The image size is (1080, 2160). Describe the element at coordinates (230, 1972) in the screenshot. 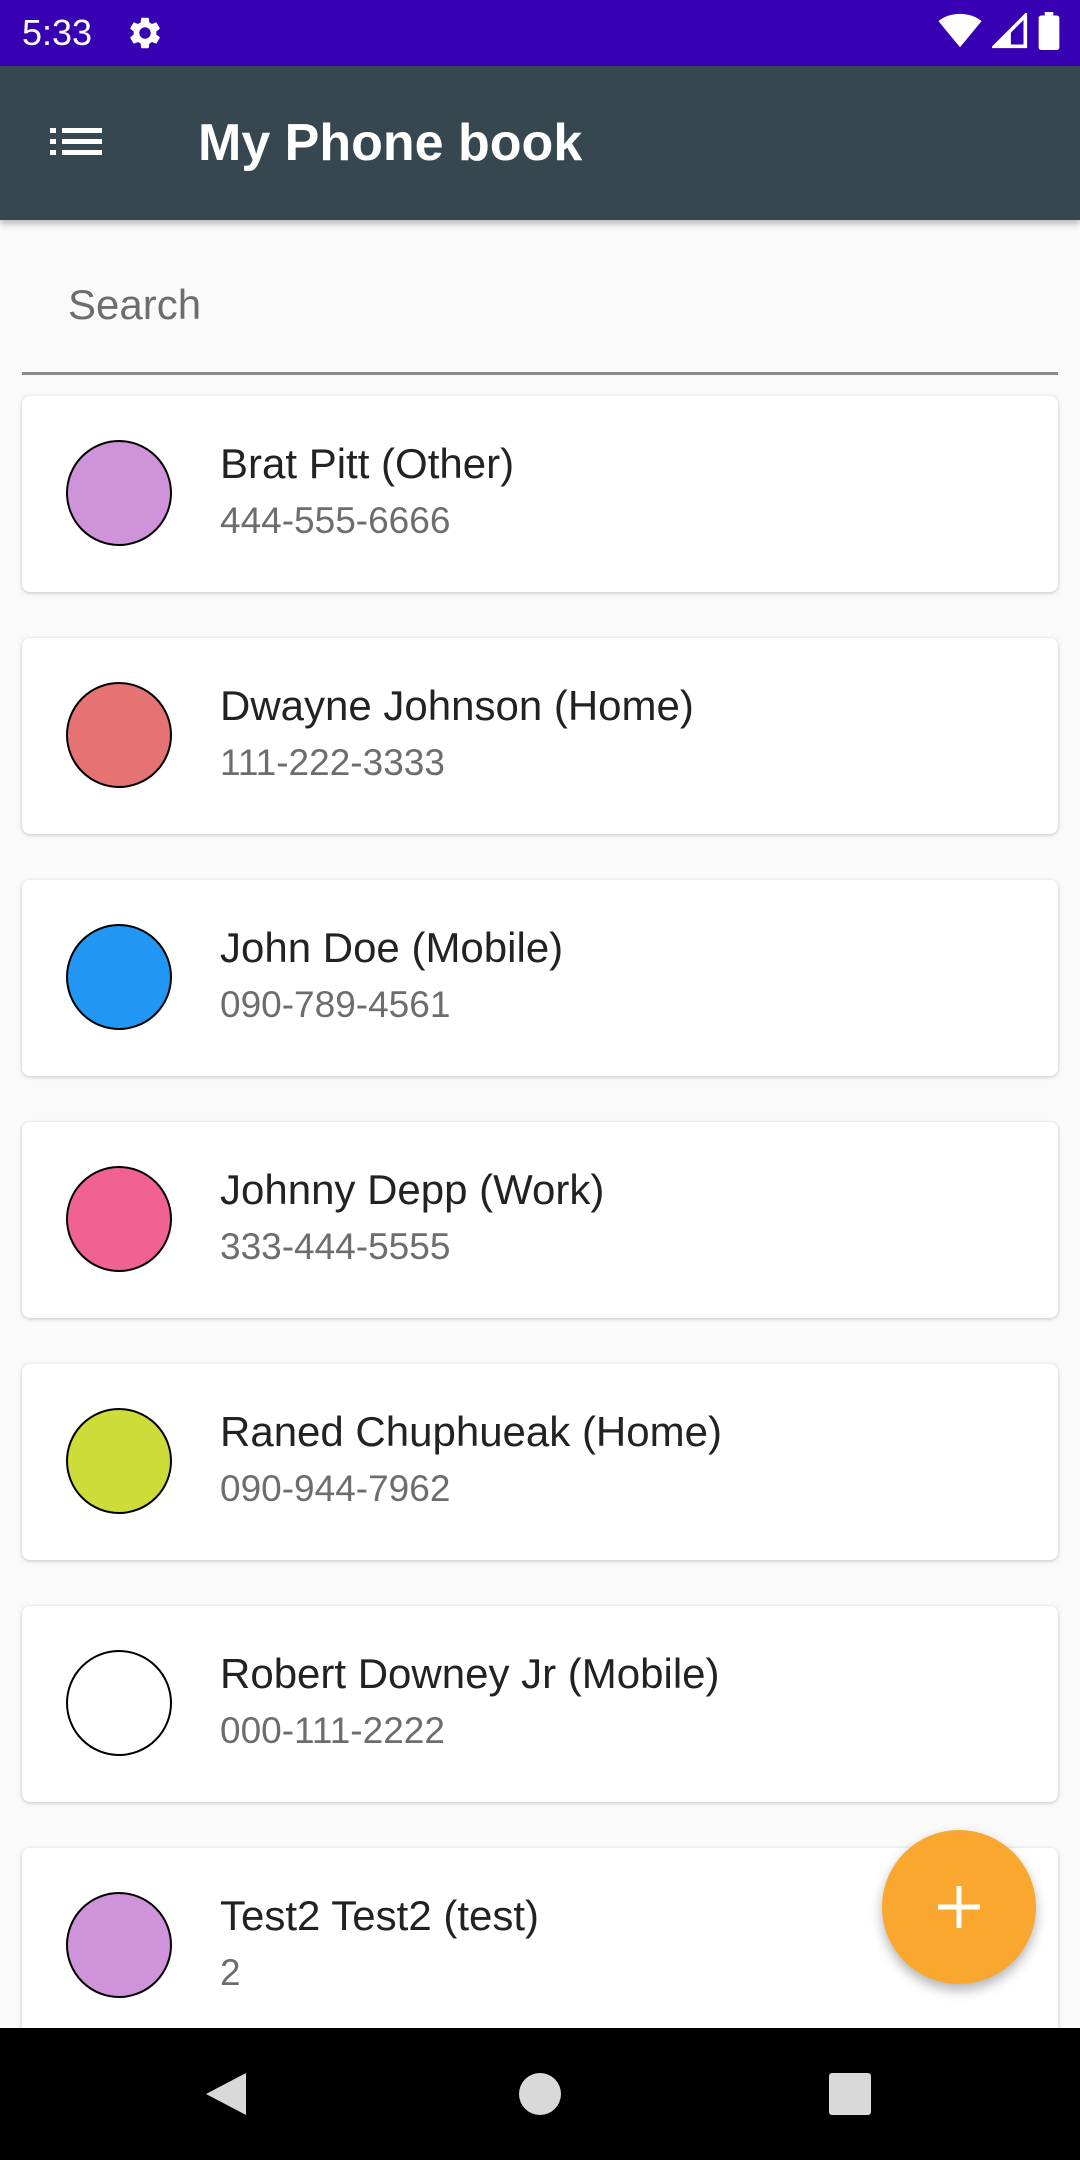

I see `contact-phone: 2` at that location.